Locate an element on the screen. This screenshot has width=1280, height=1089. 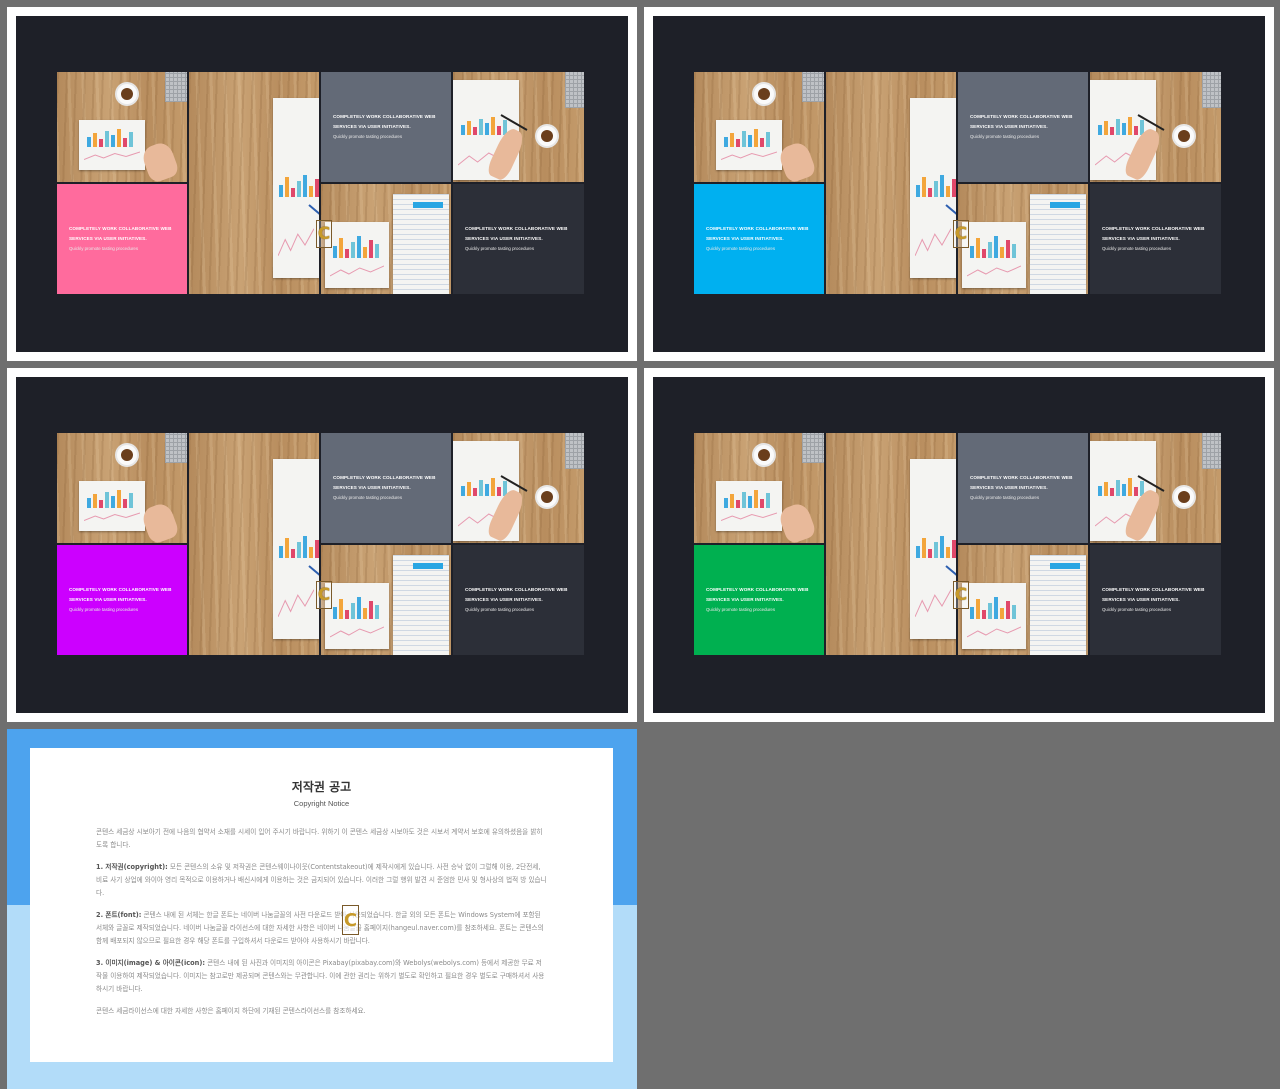
copyright-title: 저작권 공고 is located at coordinates (321, 787).